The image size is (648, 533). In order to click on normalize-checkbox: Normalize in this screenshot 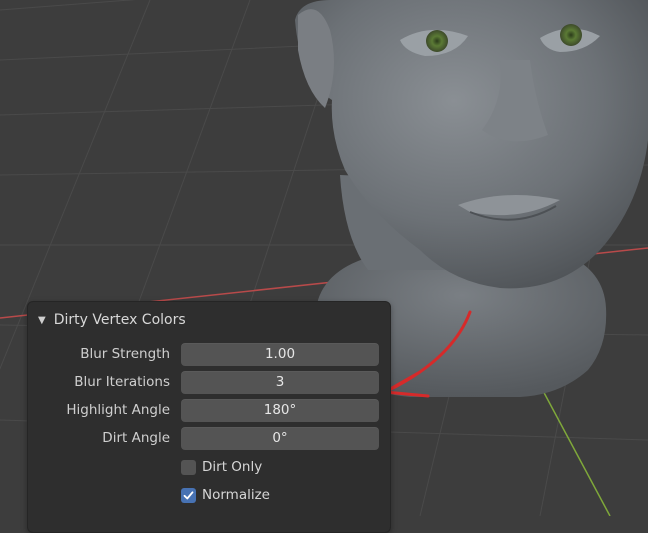, I will do `click(225, 495)`.